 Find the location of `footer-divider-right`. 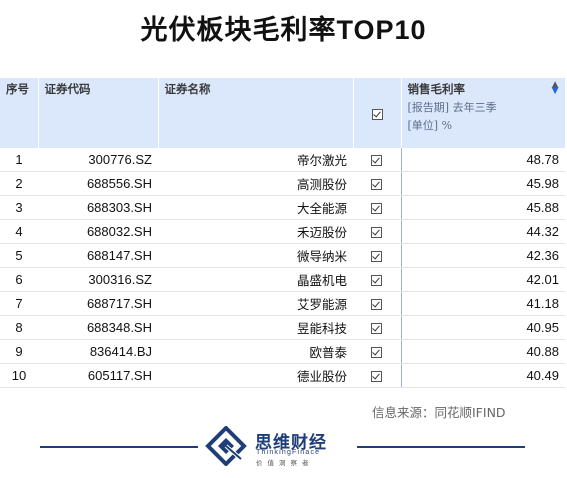

footer-divider-right is located at coordinates (441, 447).